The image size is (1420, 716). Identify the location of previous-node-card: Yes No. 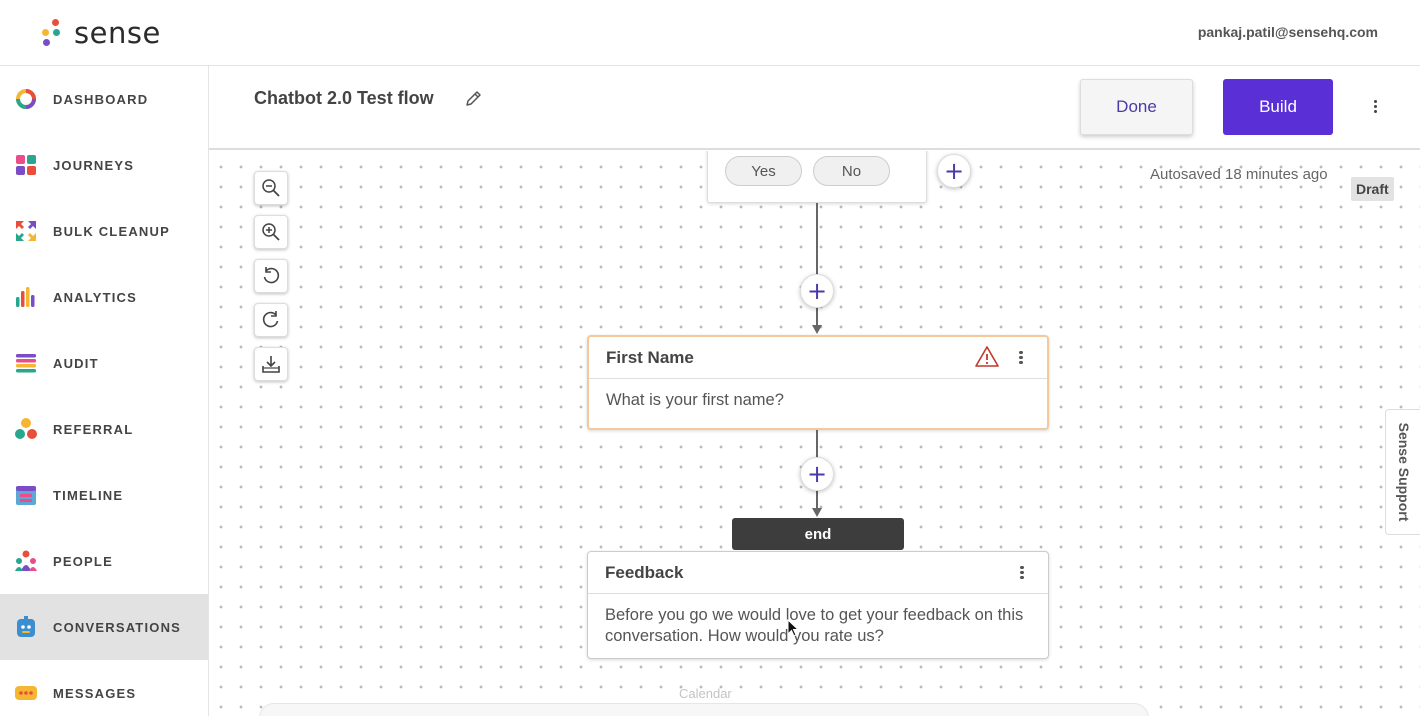
(817, 177).